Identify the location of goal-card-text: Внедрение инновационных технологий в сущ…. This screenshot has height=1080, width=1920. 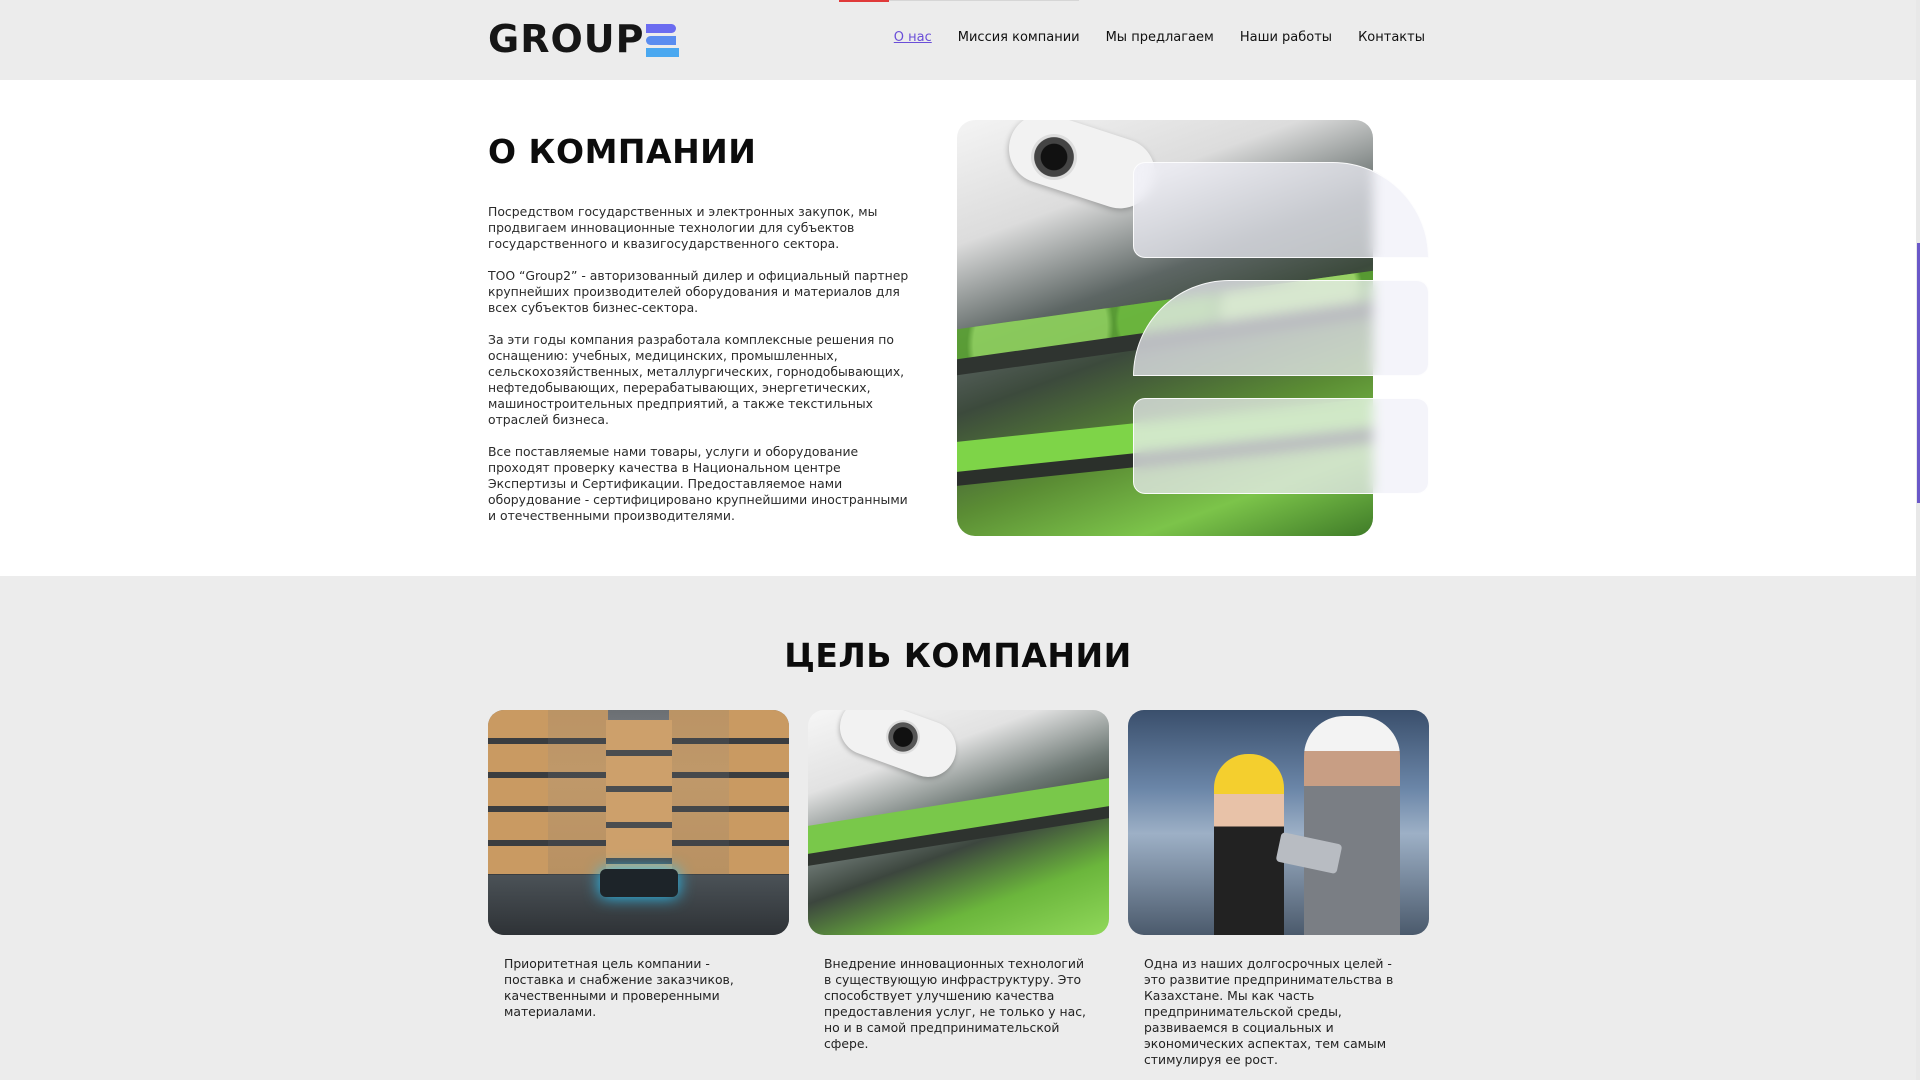
(955, 1003).